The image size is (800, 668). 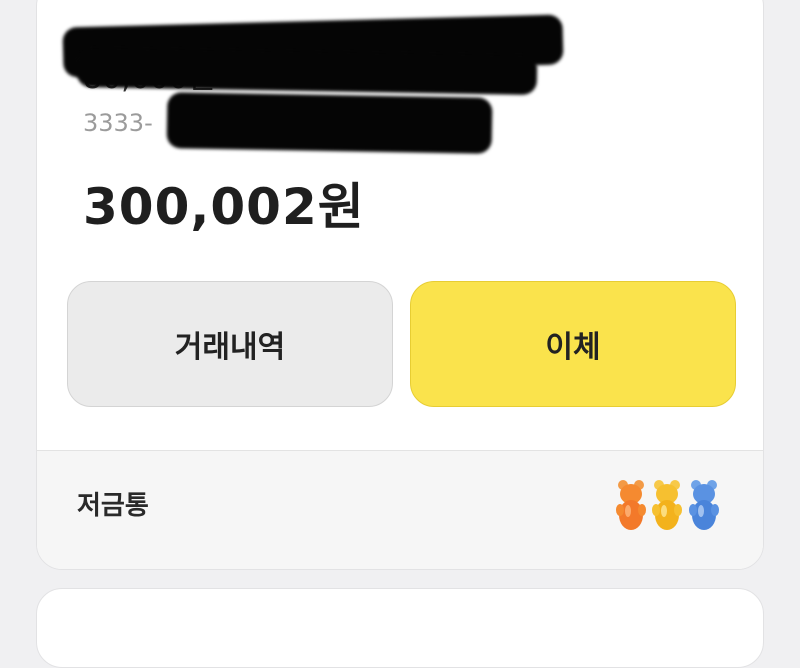 I want to click on blue-bear-icon, so click(x=704, y=505).